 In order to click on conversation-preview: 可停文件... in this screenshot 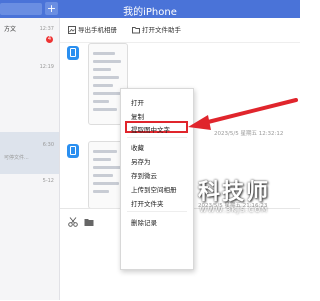, I will do `click(16, 158)`.